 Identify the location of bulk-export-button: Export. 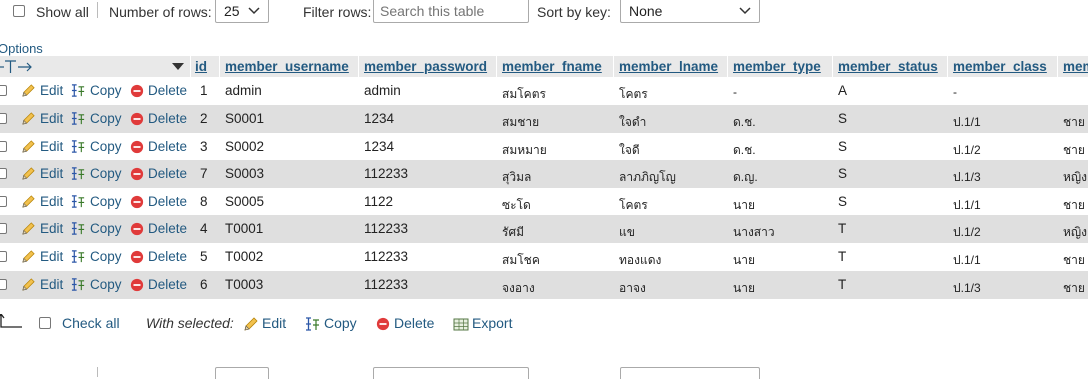
(492, 323).